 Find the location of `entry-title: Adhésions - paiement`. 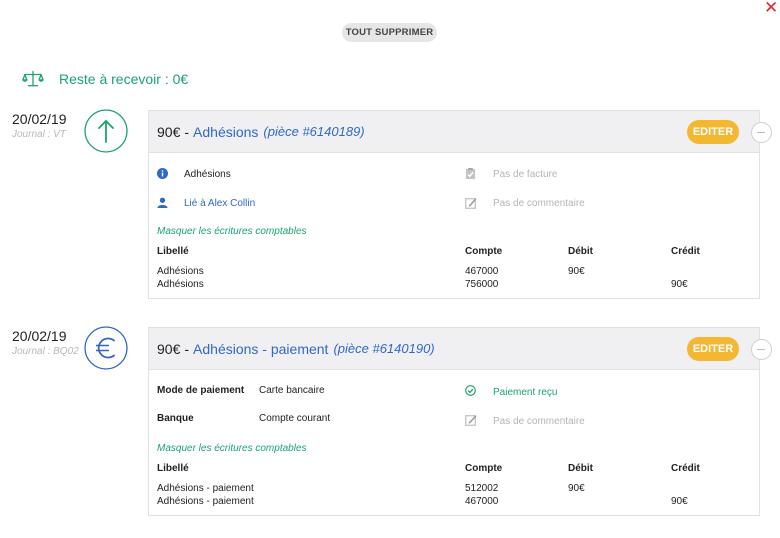

entry-title: Adhésions - paiement is located at coordinates (260, 349).